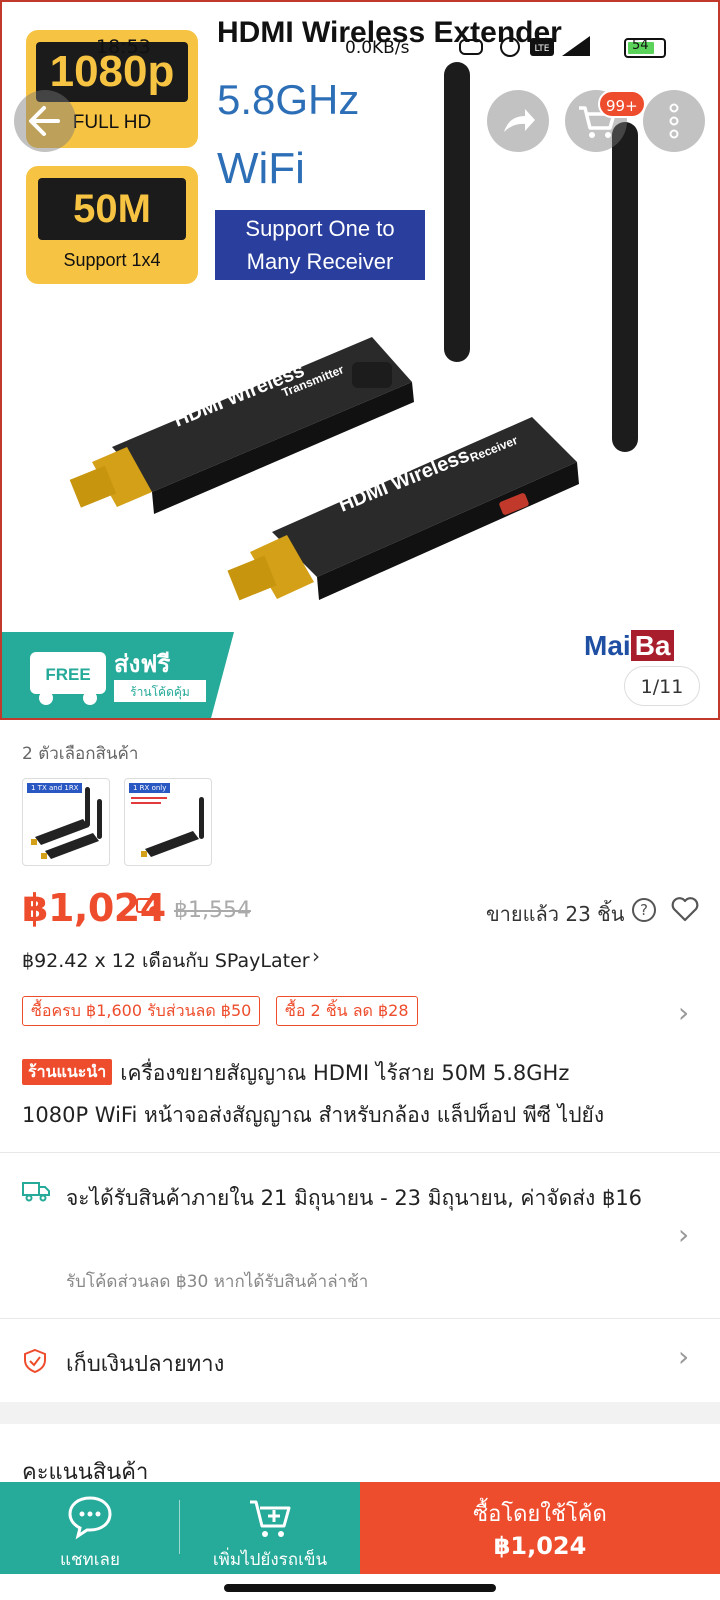 The image size is (720, 1600). I want to click on add-to-cart-icon, so click(270, 1518).